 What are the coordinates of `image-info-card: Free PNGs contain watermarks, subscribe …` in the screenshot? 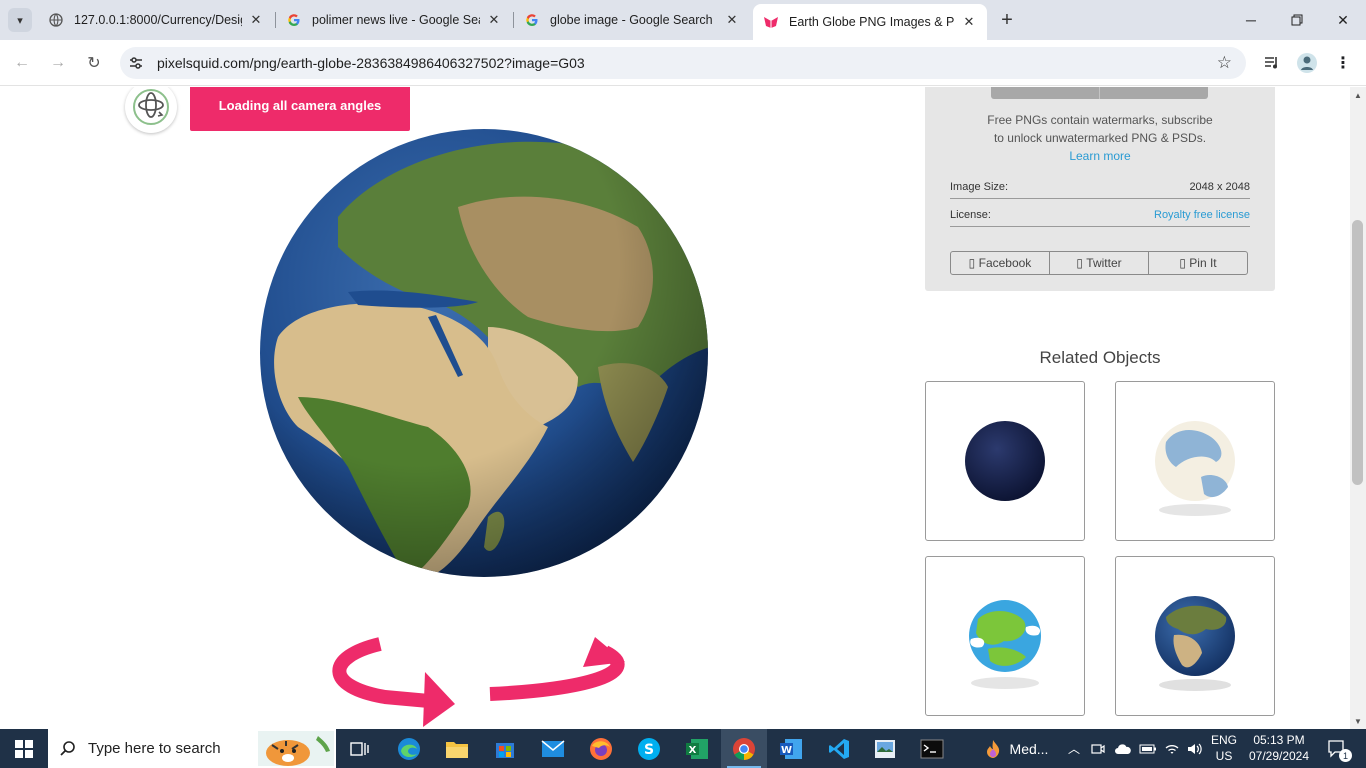 It's located at (1100, 189).